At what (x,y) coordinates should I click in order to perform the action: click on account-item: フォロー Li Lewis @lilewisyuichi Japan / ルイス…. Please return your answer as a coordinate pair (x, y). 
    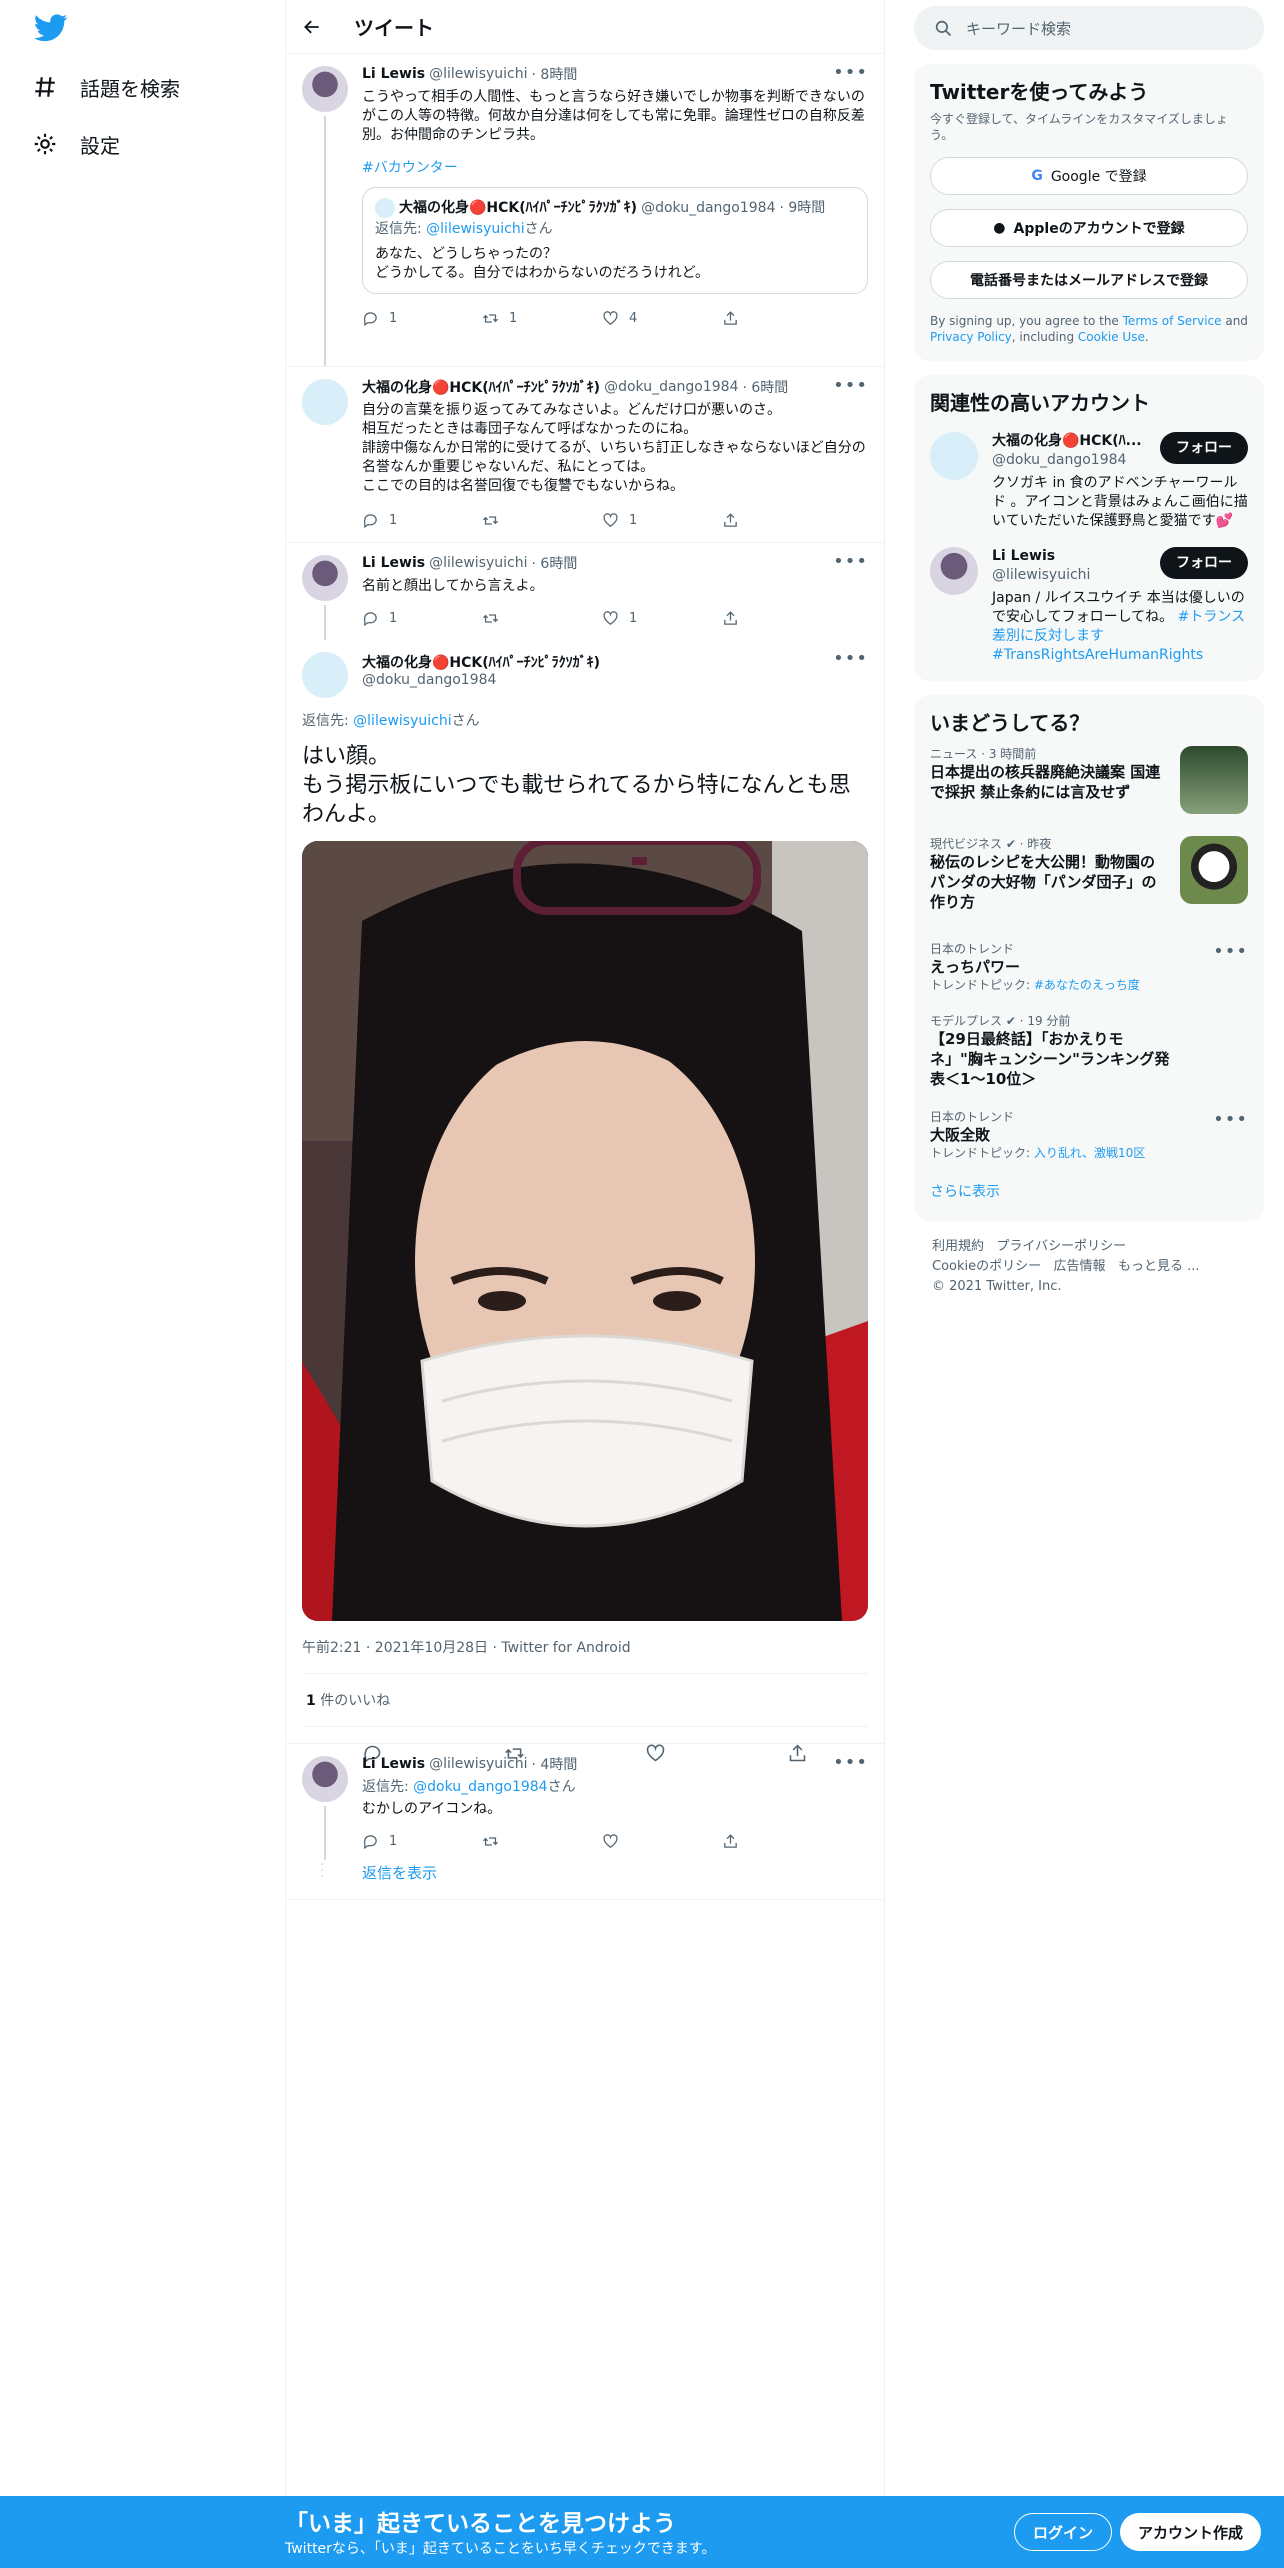
    Looking at the image, I should click on (1089, 606).